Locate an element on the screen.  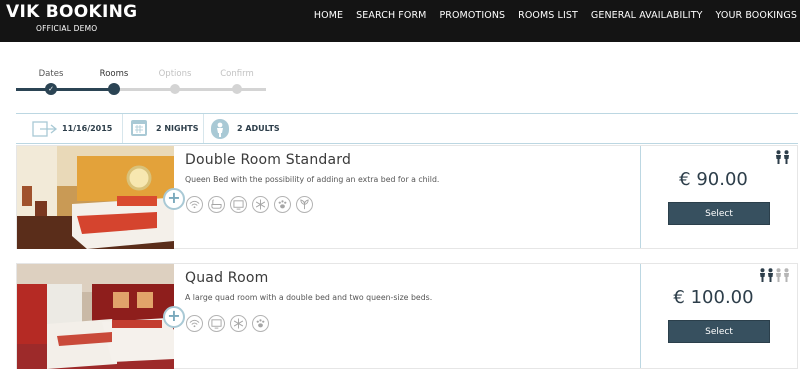
adult-person-icon is located at coordinates (220, 128).